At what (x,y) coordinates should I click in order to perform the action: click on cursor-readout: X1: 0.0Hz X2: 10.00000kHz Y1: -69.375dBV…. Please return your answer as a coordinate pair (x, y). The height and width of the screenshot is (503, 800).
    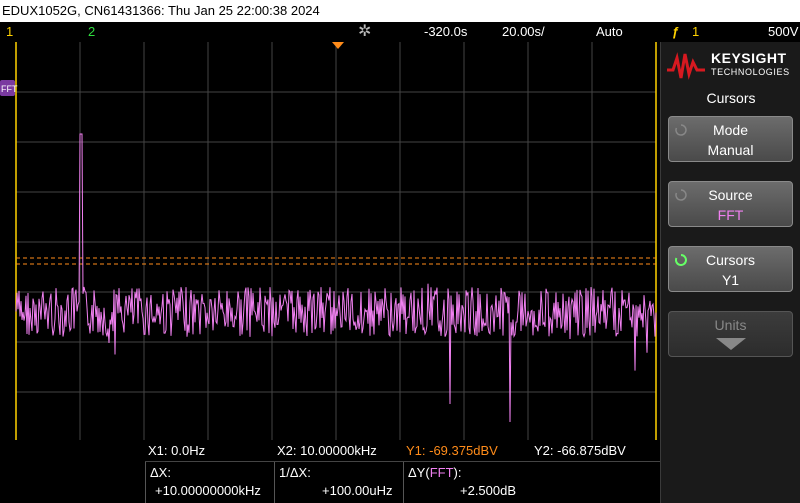
    Looking at the image, I should click on (330, 471).